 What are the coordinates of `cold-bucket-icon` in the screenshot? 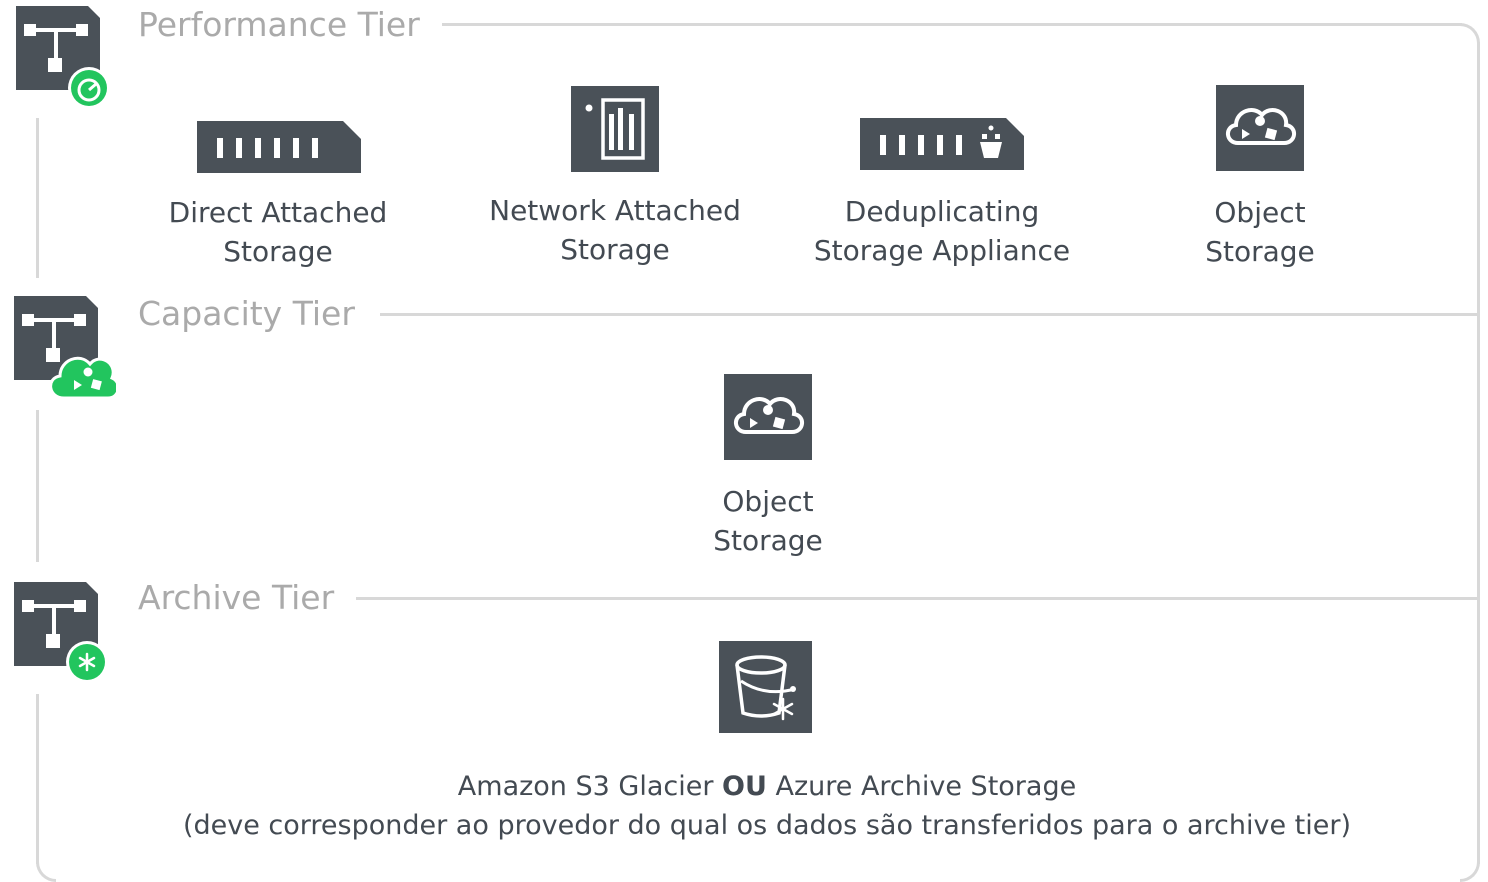 It's located at (765, 687).